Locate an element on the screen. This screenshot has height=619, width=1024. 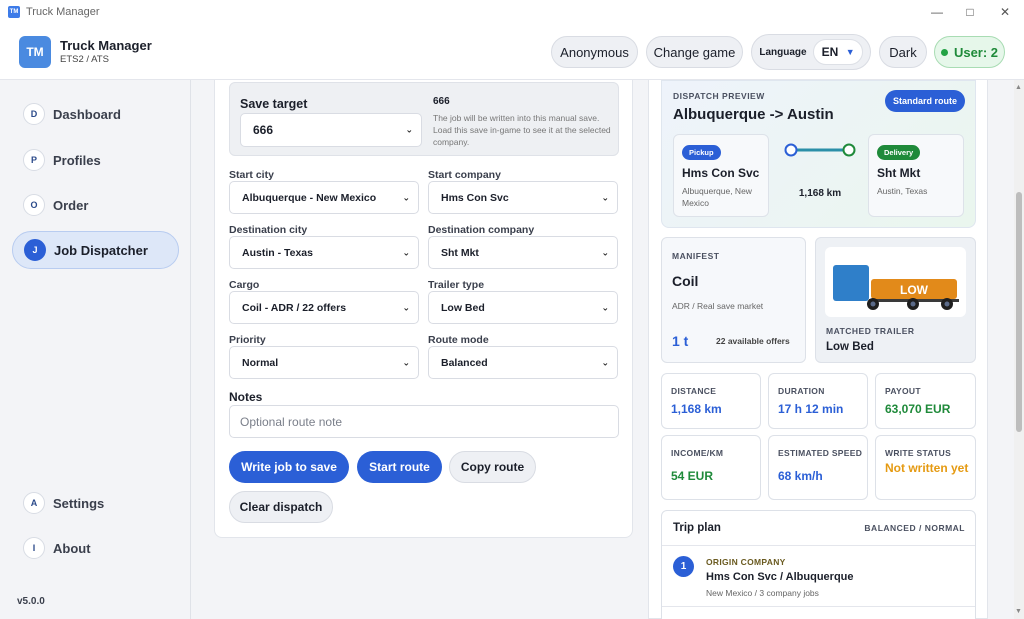
start-company-value: Hms Con Svc is located at coordinates (475, 197).